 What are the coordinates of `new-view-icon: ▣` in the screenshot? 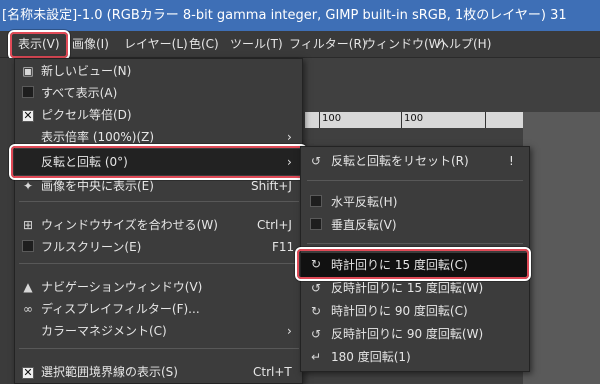 It's located at (28, 71).